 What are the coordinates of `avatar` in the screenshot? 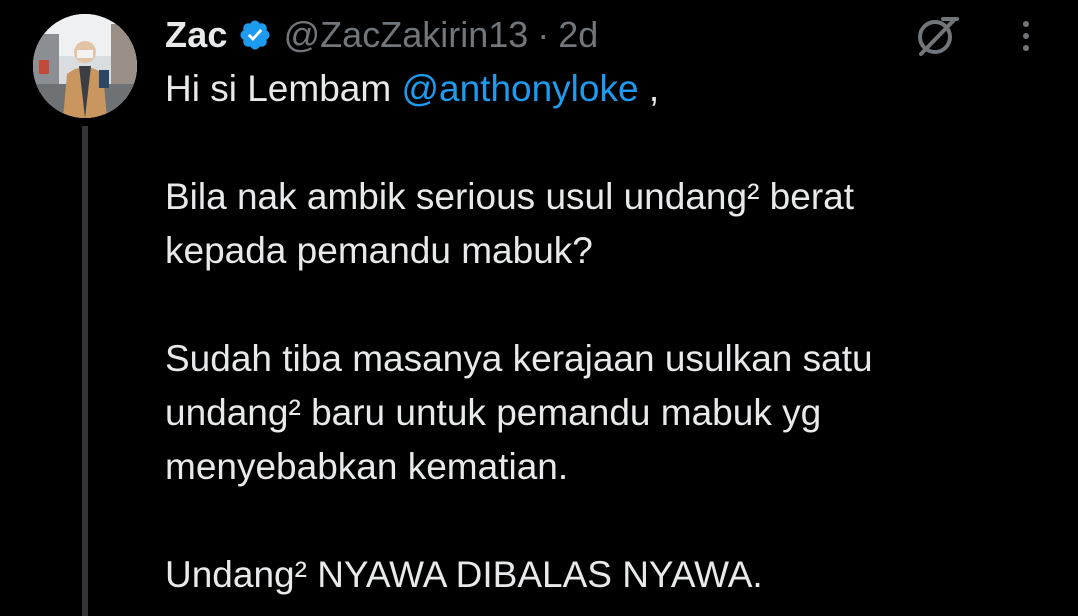 It's located at (85, 66).